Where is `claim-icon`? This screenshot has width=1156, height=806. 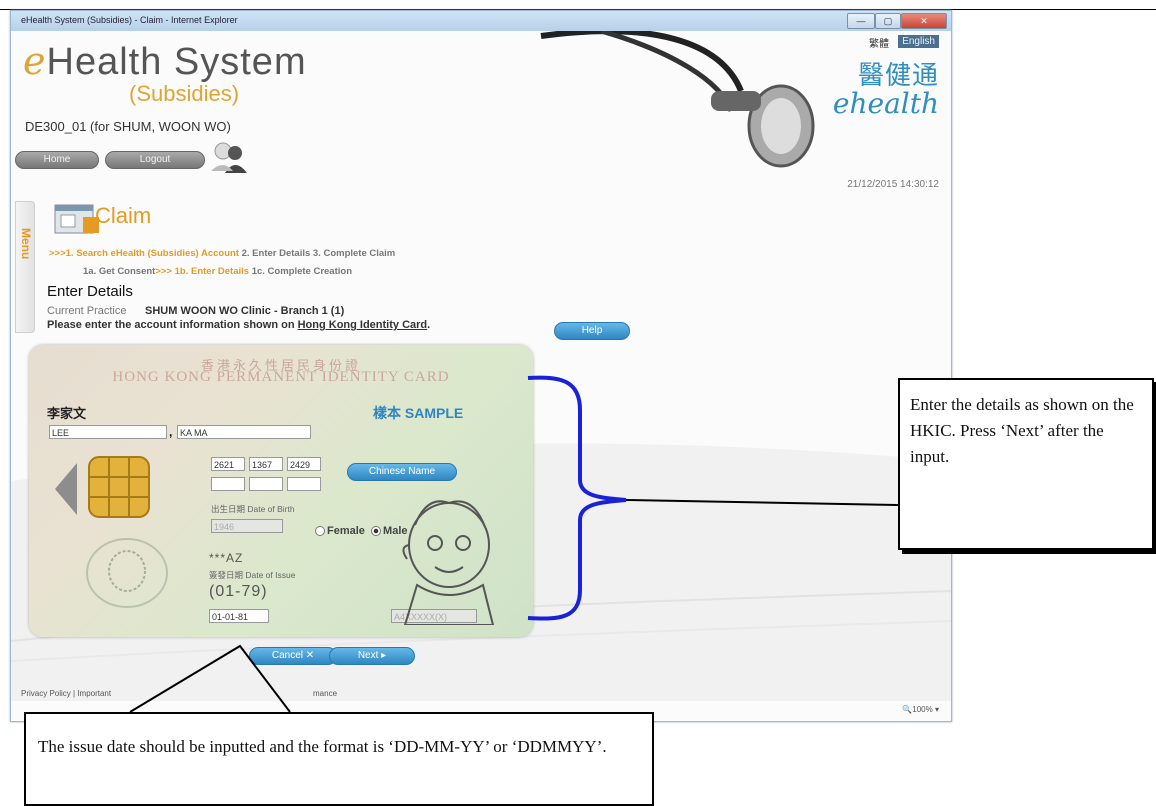
claim-icon is located at coordinates (76, 219).